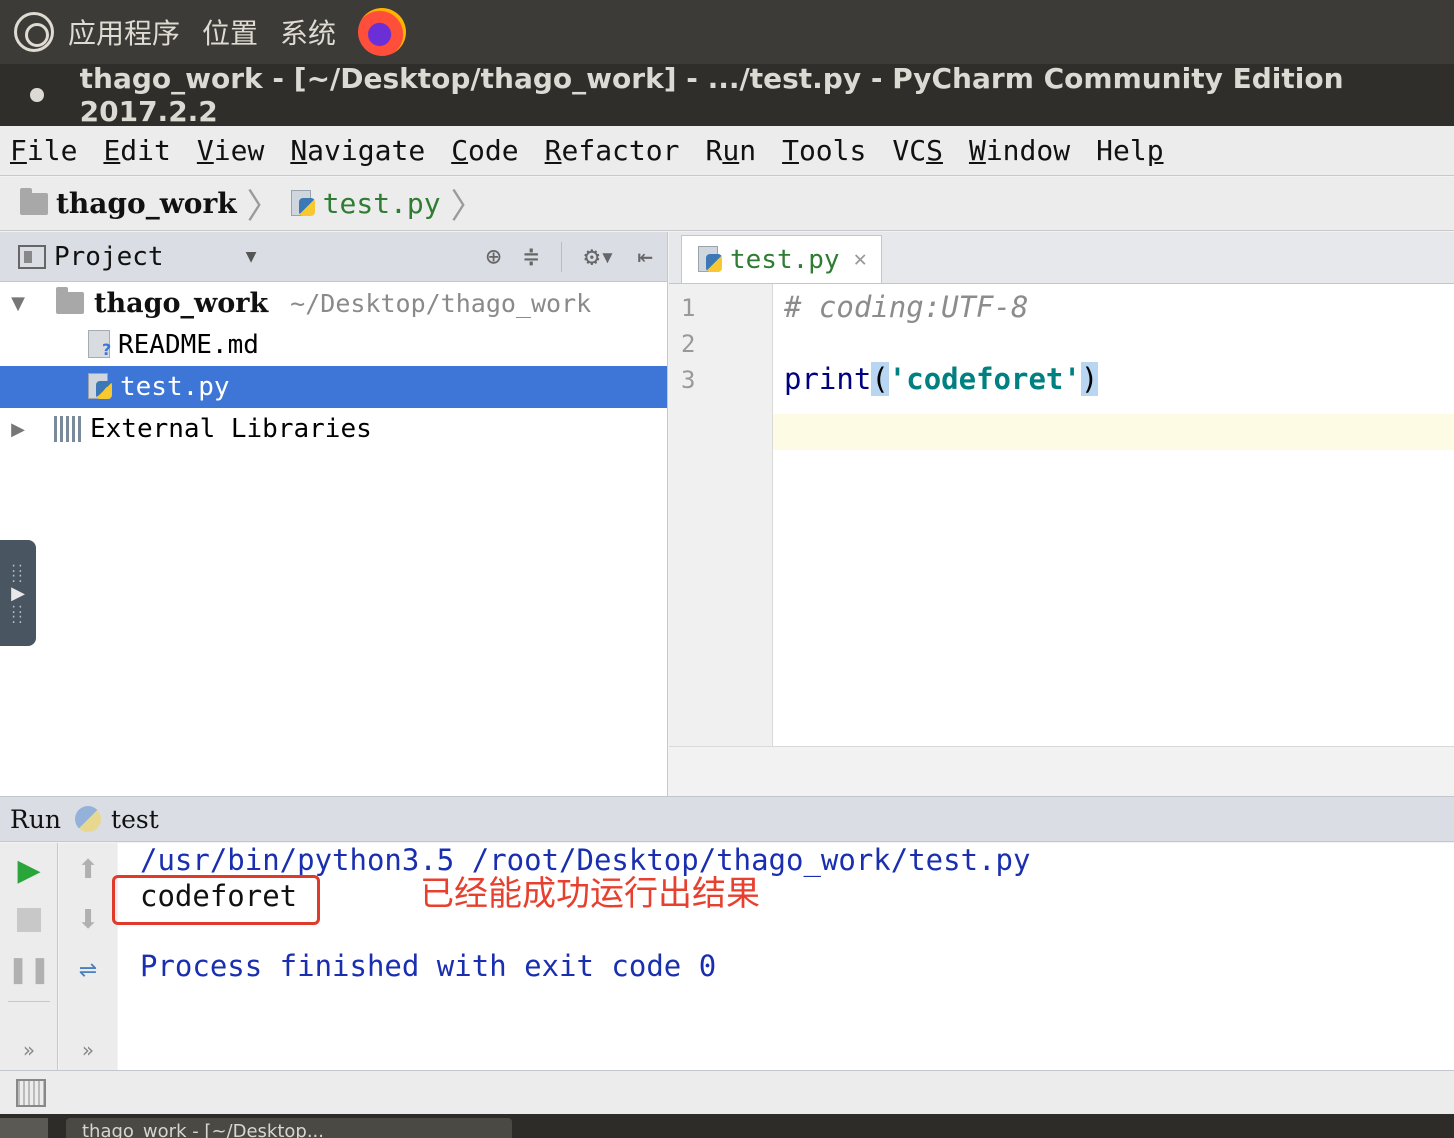  What do you see at coordinates (727, 204) in the screenshot?
I see `breadcrumb: thago_work 〉 test.py 〉` at bounding box center [727, 204].